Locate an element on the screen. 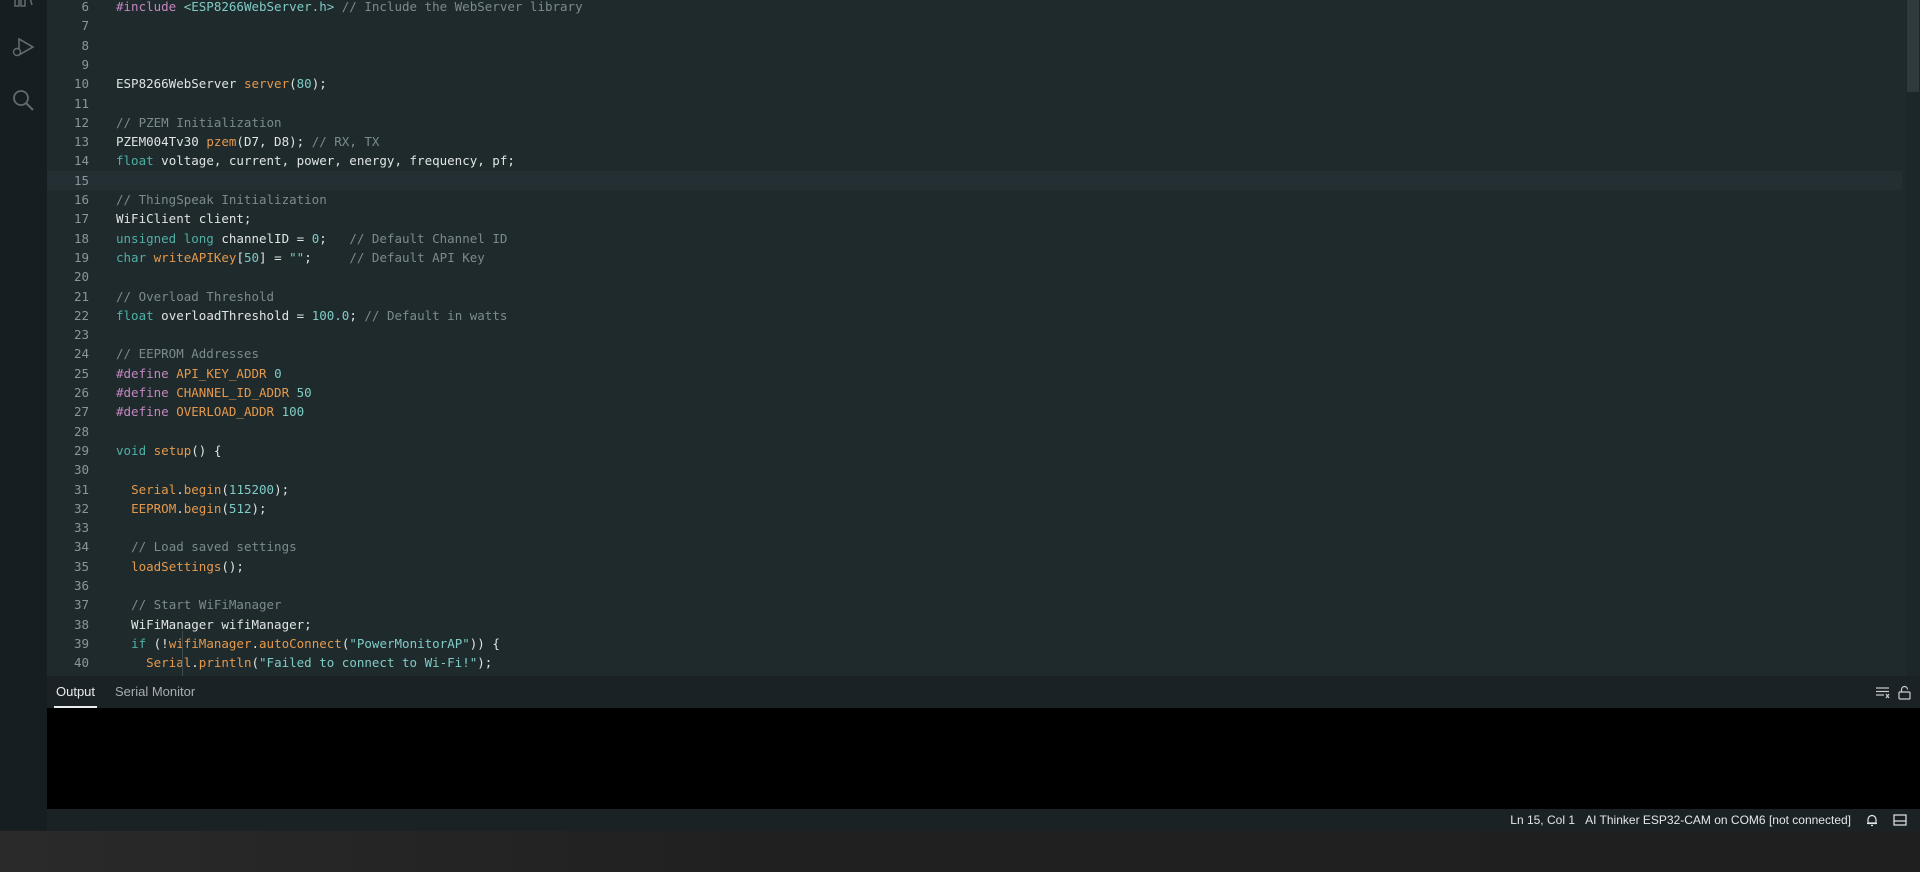  code-line: 10 ESP8266WebServer server(80); is located at coordinates (974, 83).